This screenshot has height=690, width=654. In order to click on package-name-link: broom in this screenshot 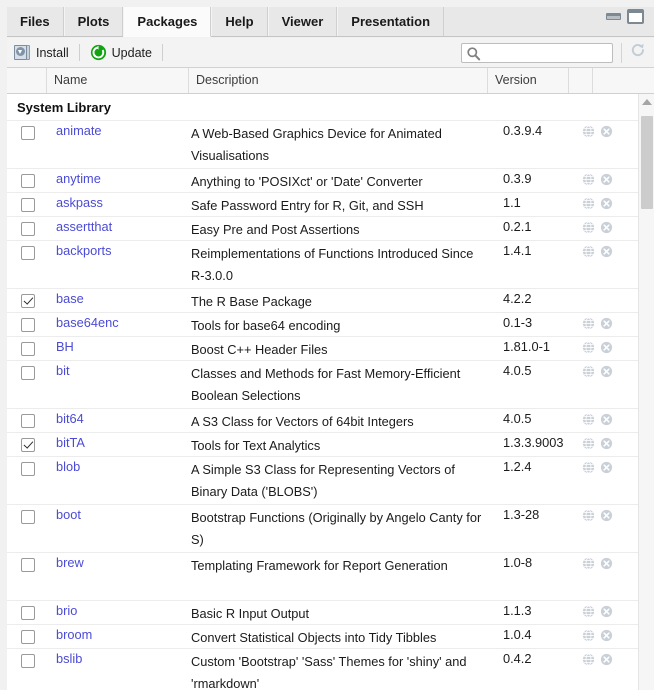, I will do `click(74, 634)`.